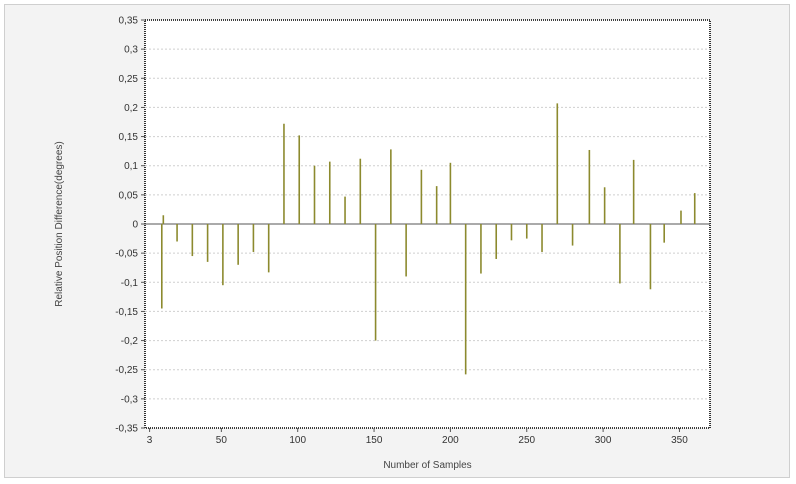  Describe the element at coordinates (417, 440) in the screenshot. I see `x-tick-labels: 3 50 100 150 200 250 300 350` at that location.